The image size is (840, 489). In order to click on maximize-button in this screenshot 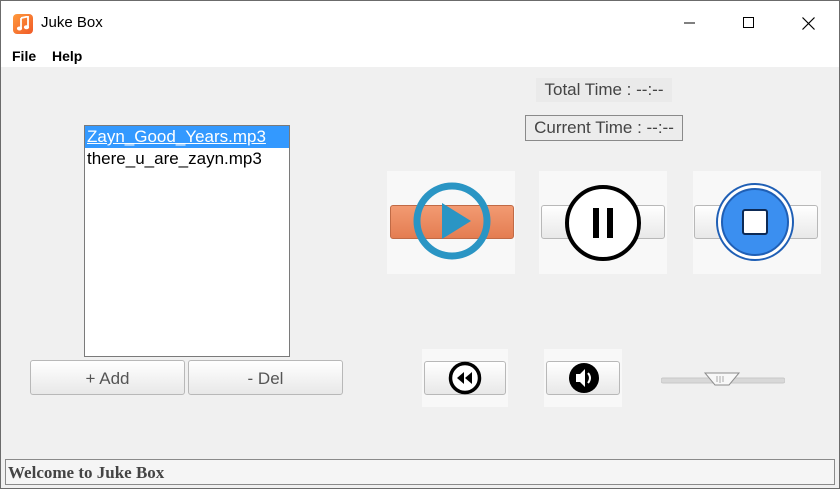, I will do `click(749, 23)`.